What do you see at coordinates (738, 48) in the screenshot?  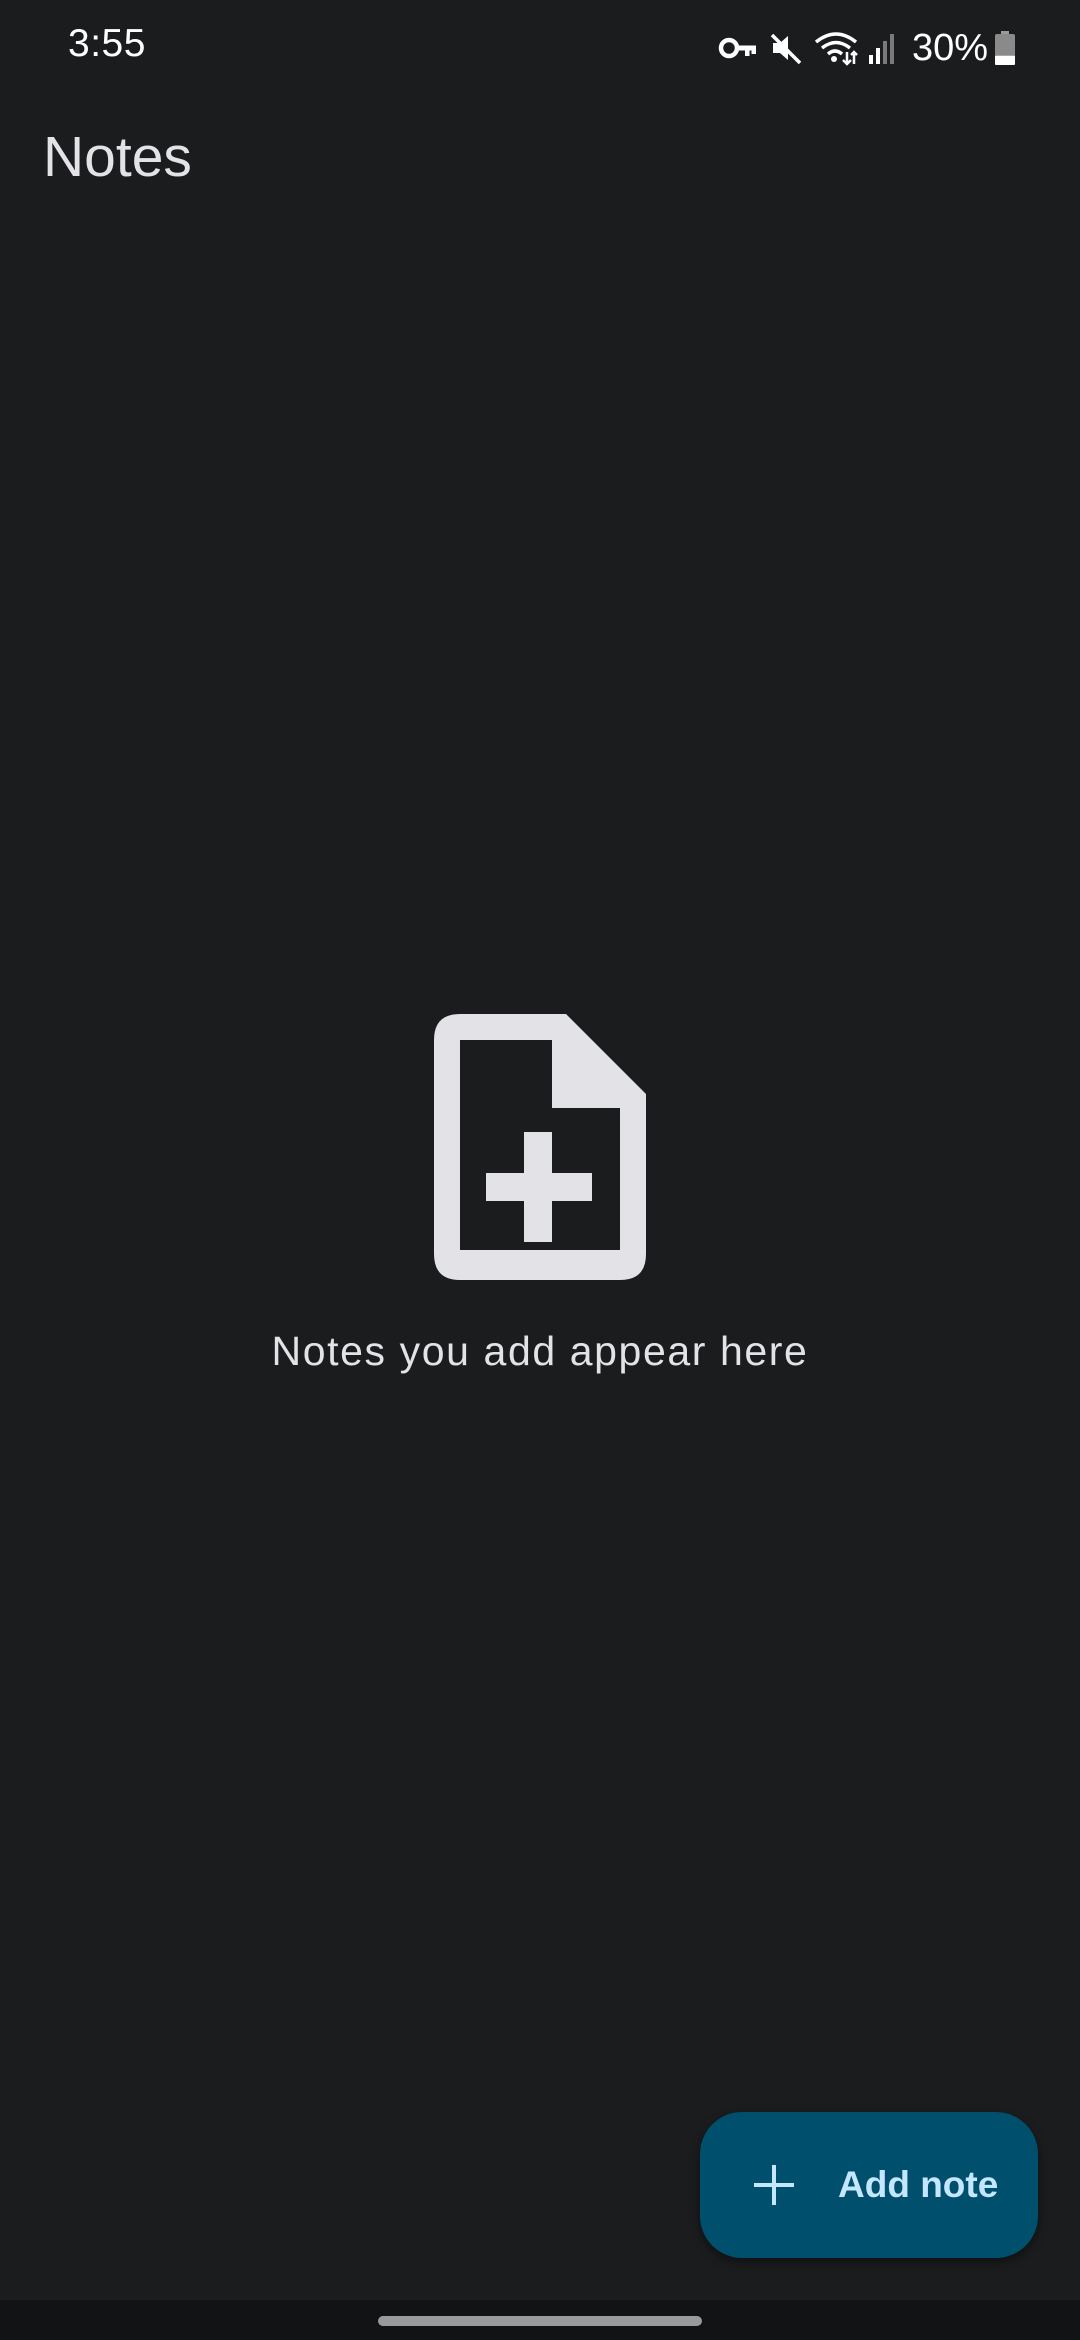 I see `vpn-key-icon` at bounding box center [738, 48].